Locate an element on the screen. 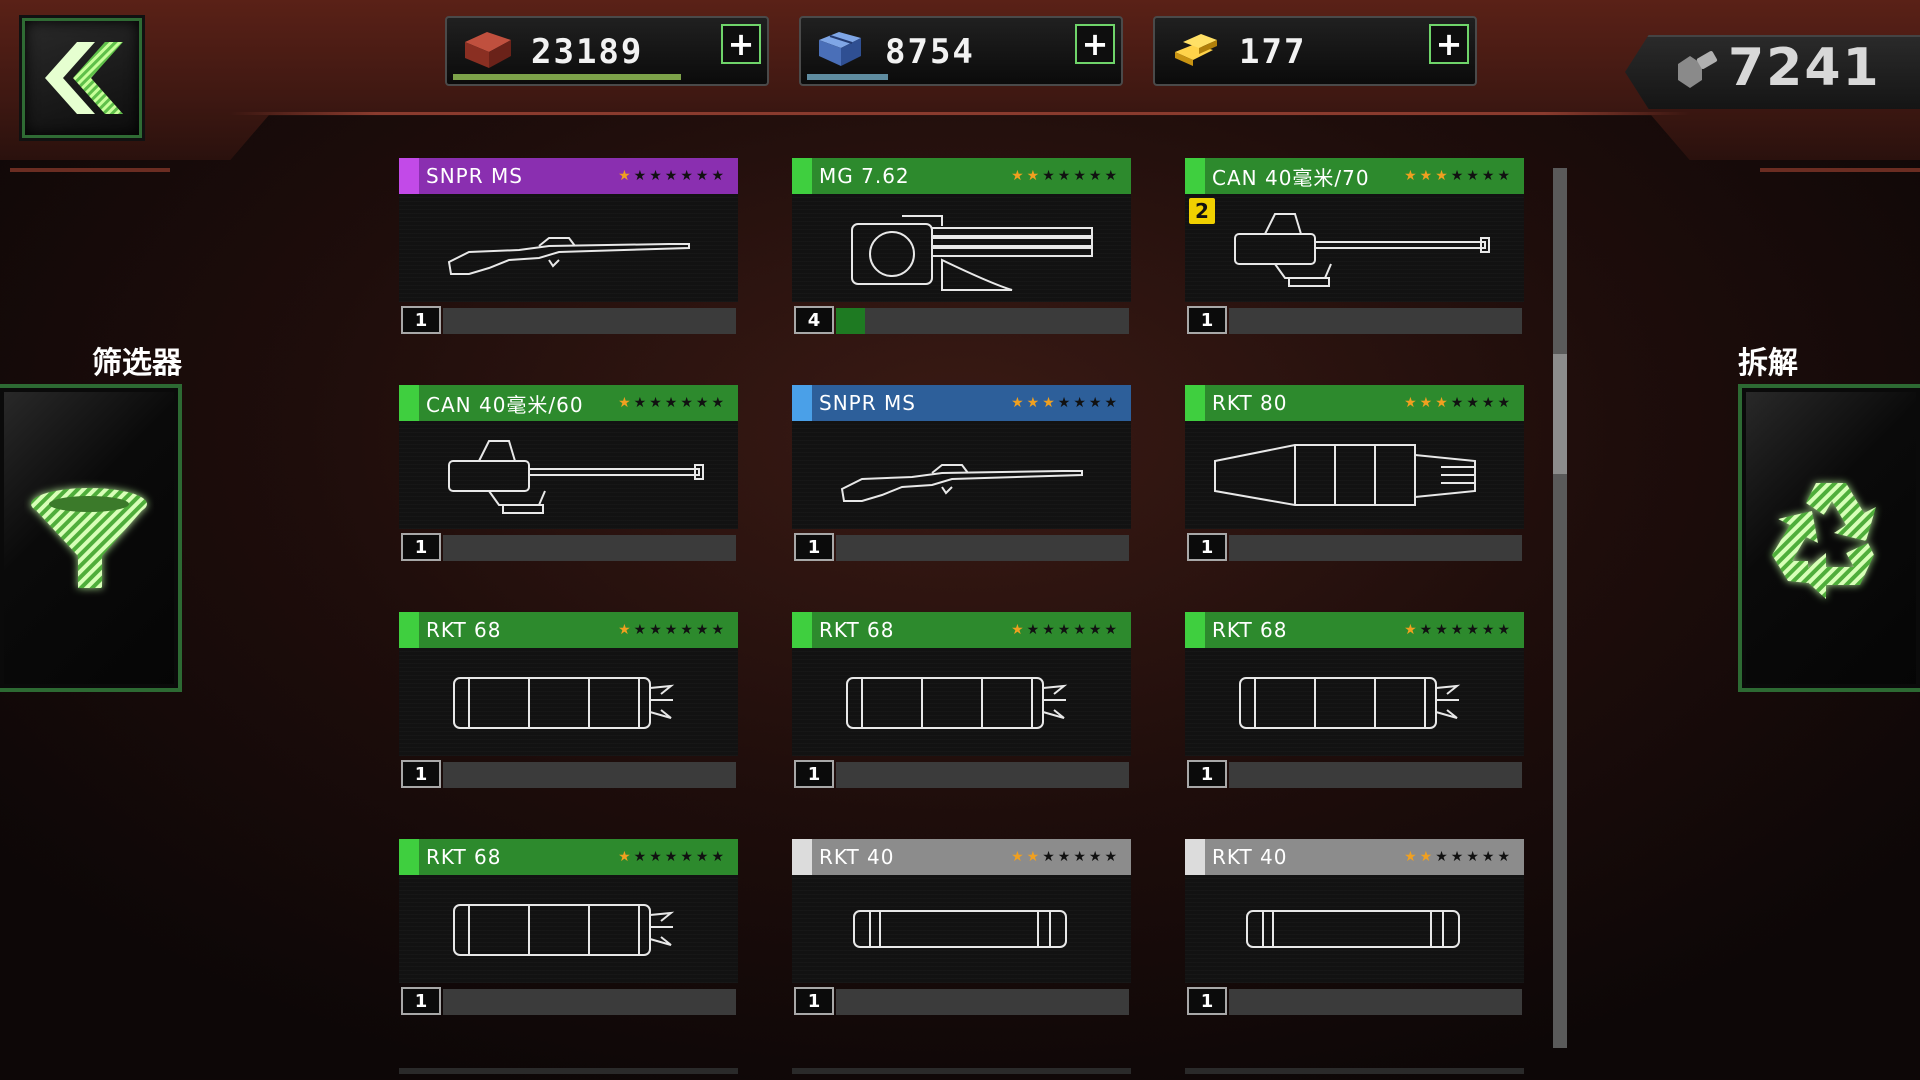 The image size is (1920, 1080). filter-label: 筛选器 is located at coordinates (137, 363).